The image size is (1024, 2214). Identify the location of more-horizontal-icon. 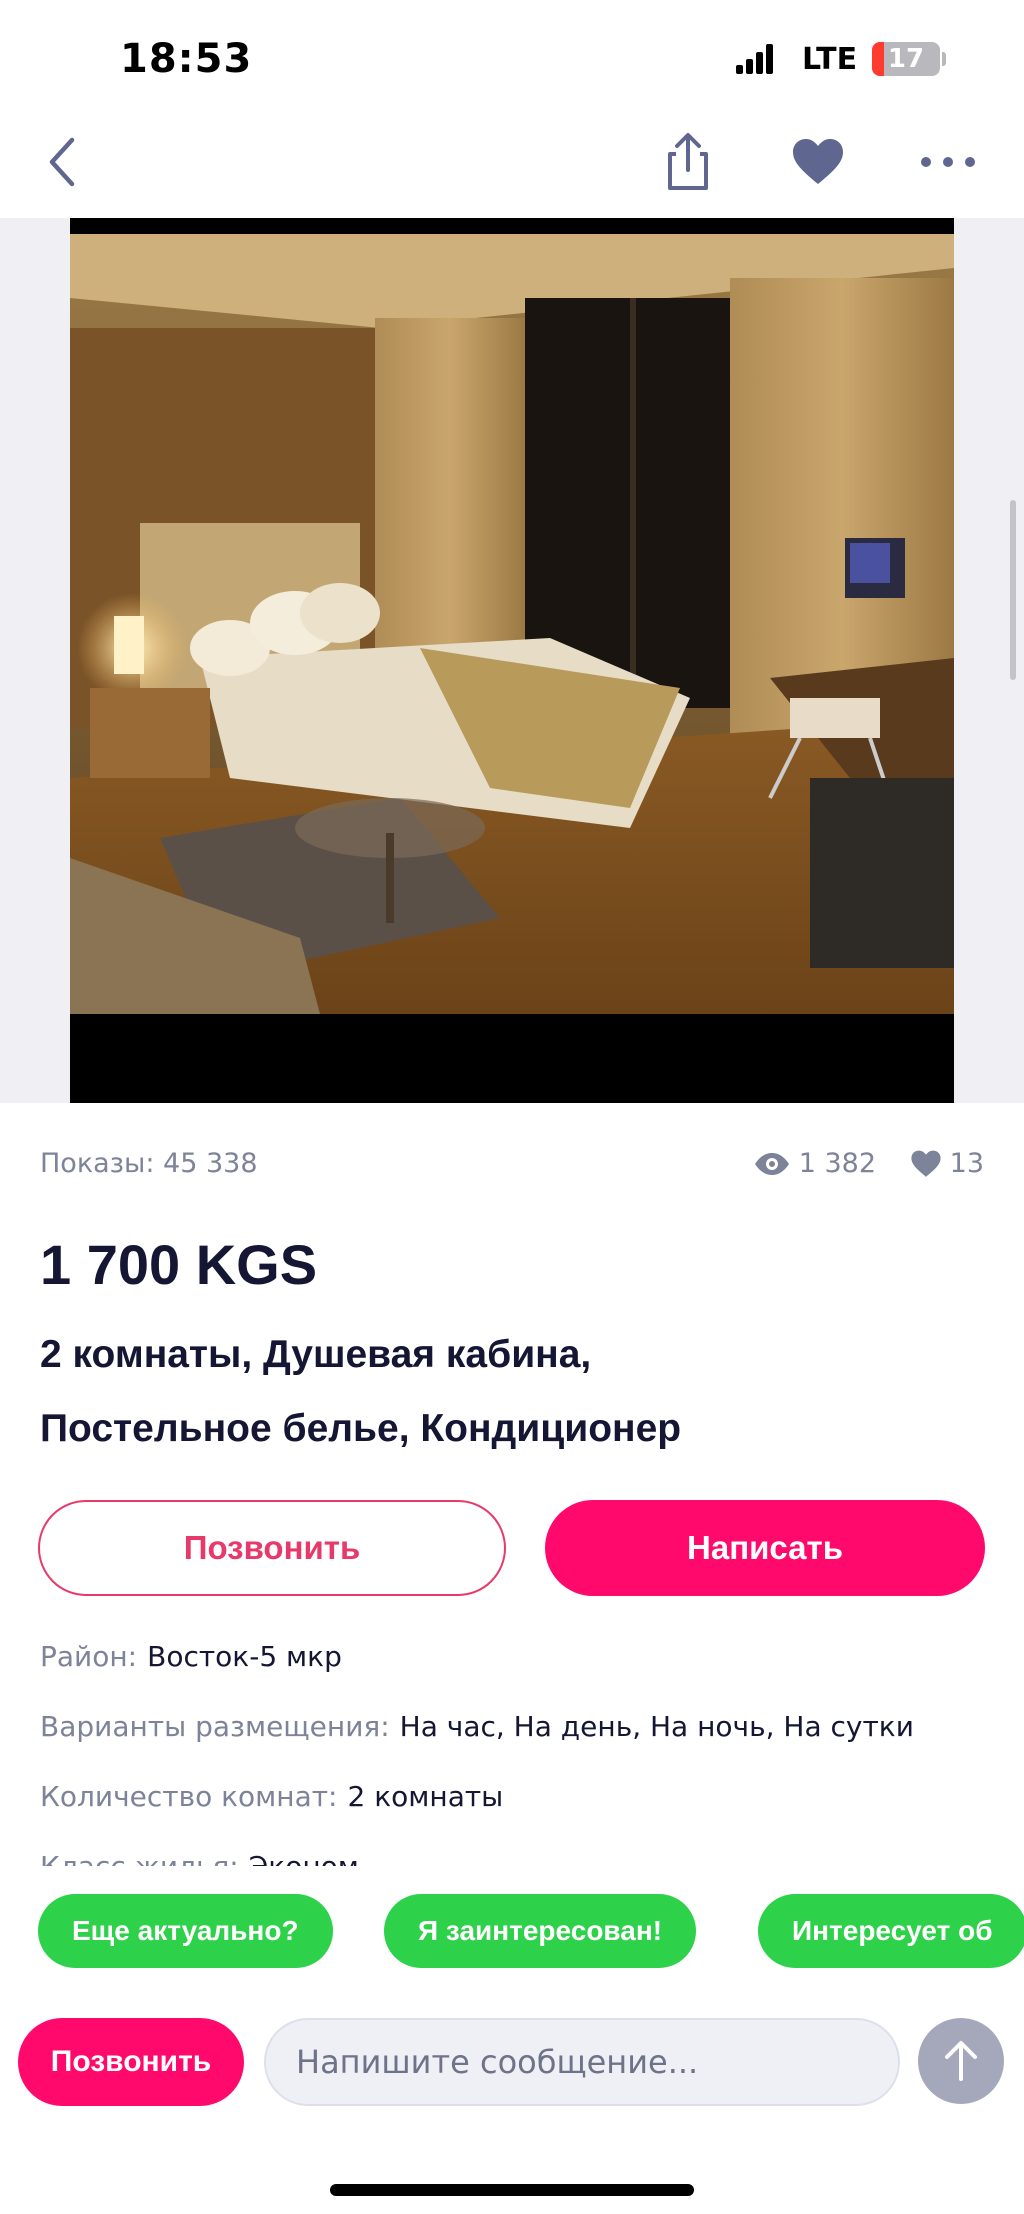
(948, 162).